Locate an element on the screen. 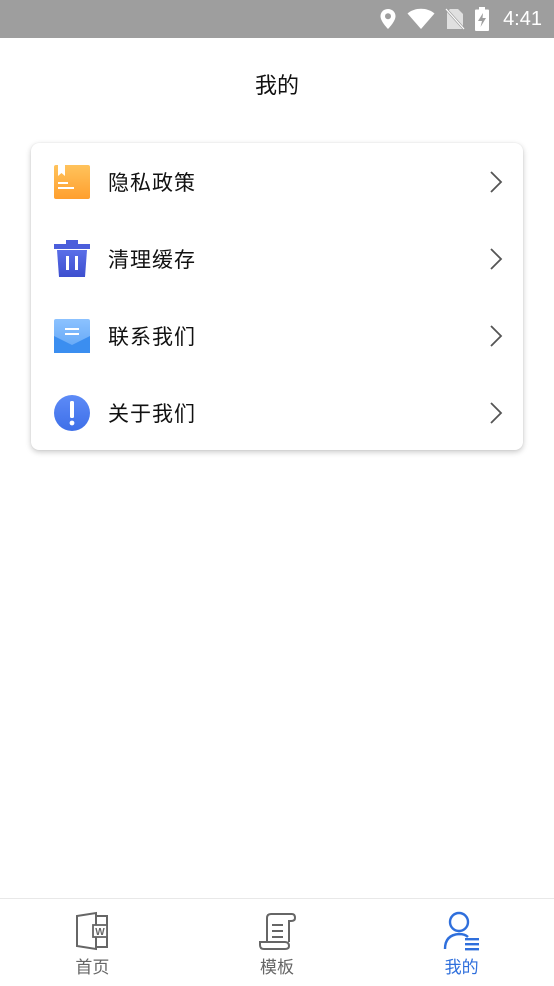 The image size is (554, 986). menu-item-label: 关于我们 is located at coordinates (152, 413).